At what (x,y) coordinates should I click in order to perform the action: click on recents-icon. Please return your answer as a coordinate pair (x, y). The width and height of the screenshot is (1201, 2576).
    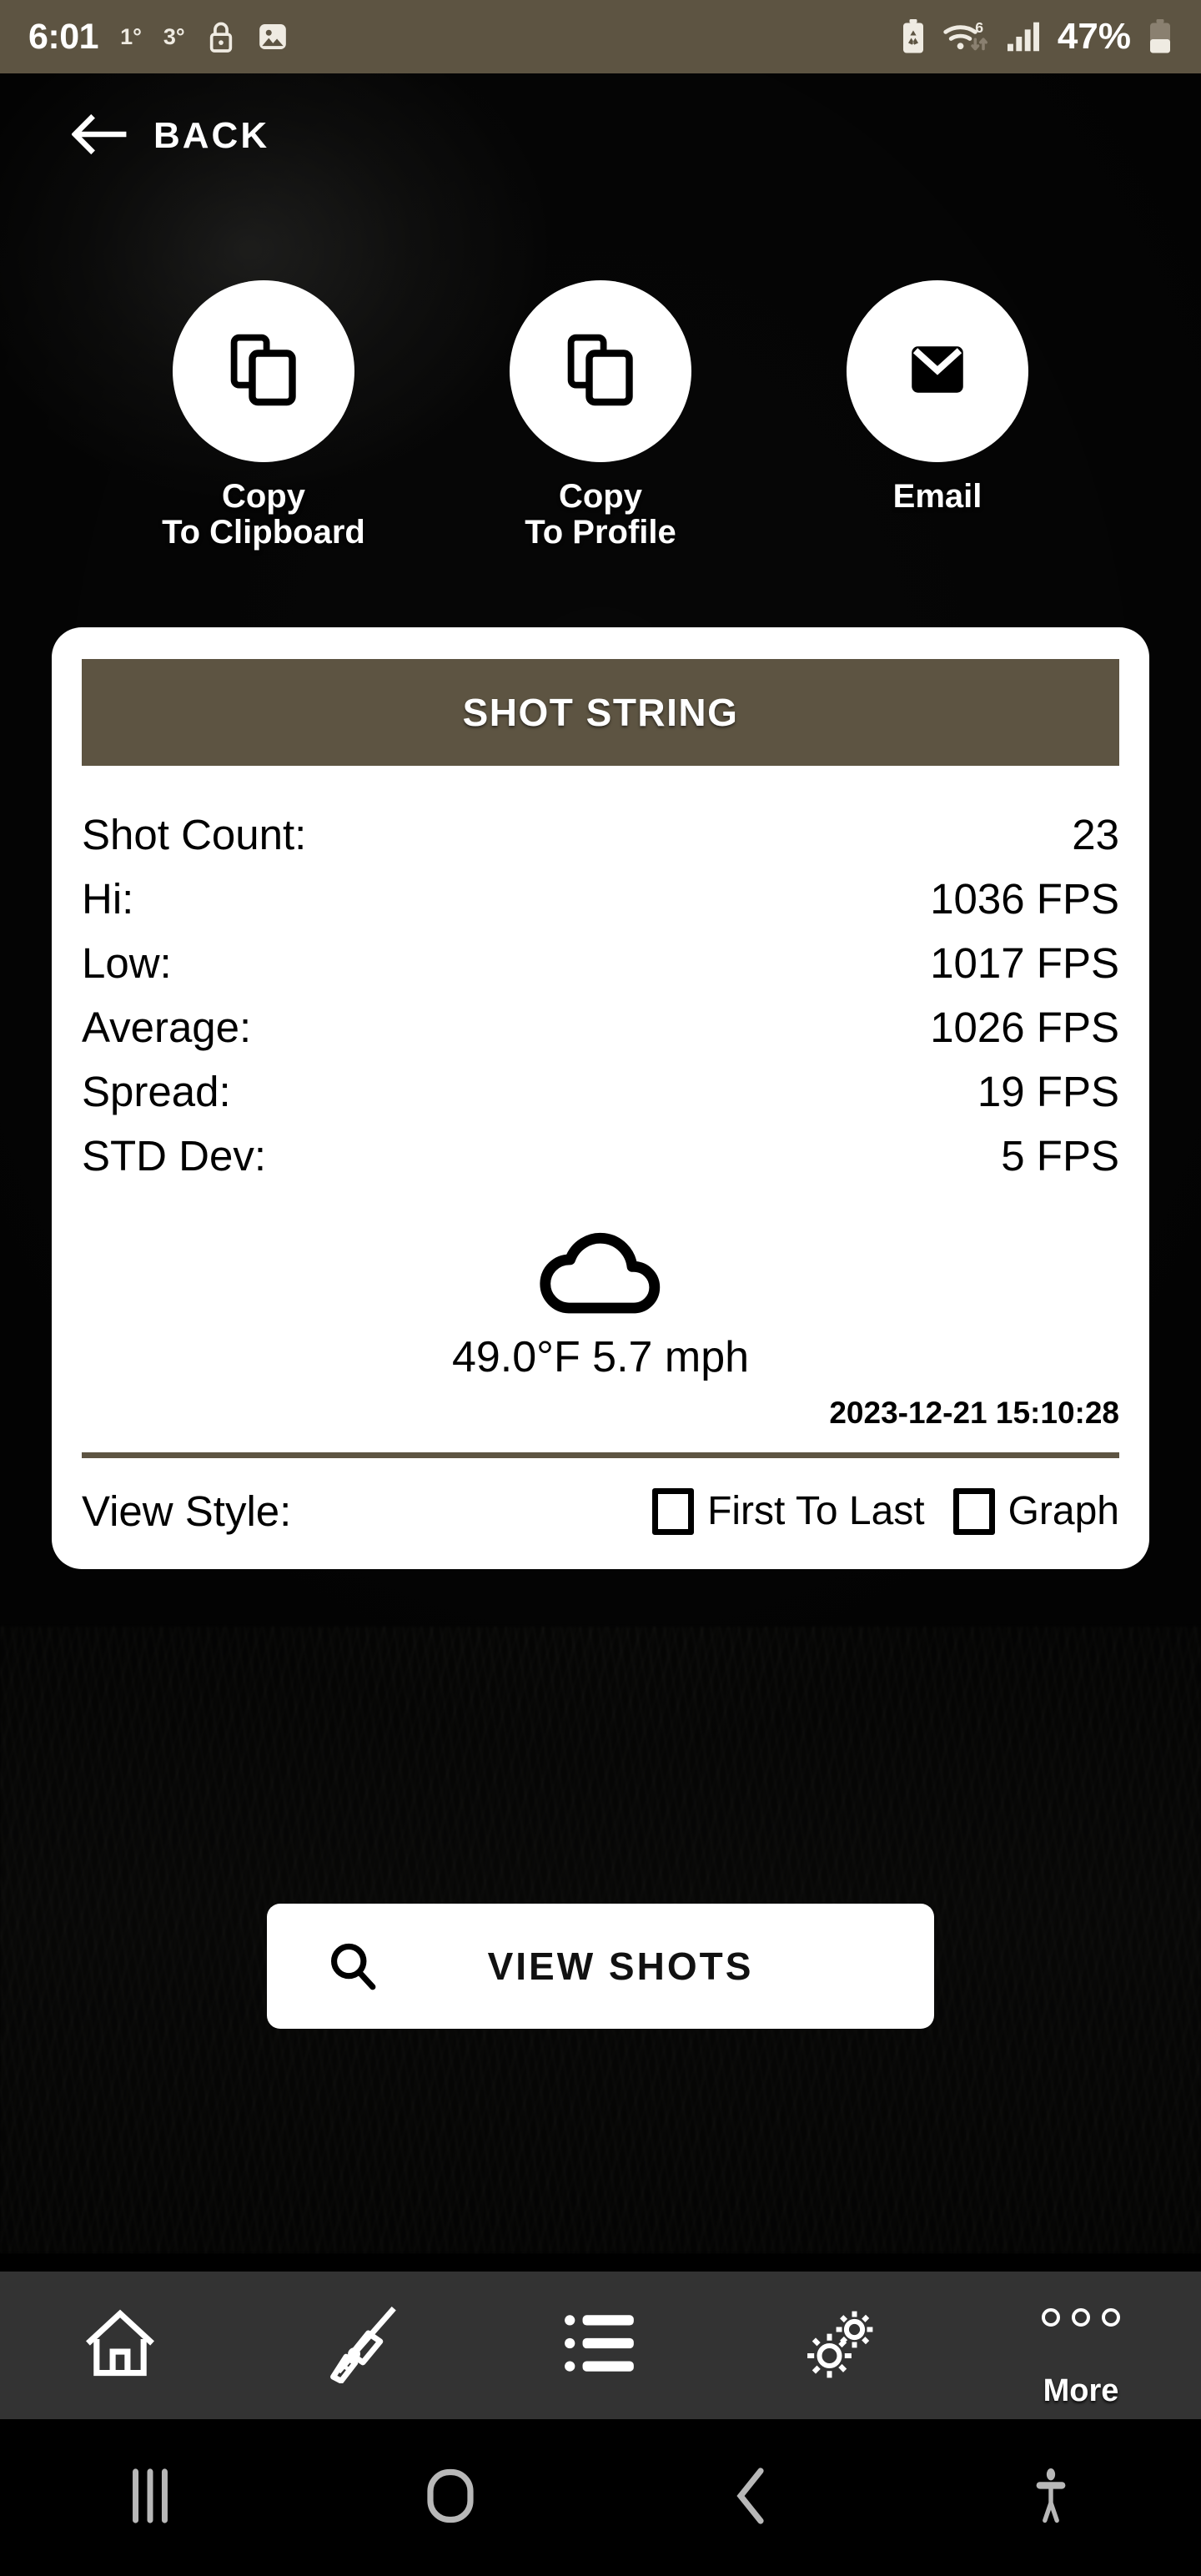
    Looking at the image, I should click on (150, 2498).